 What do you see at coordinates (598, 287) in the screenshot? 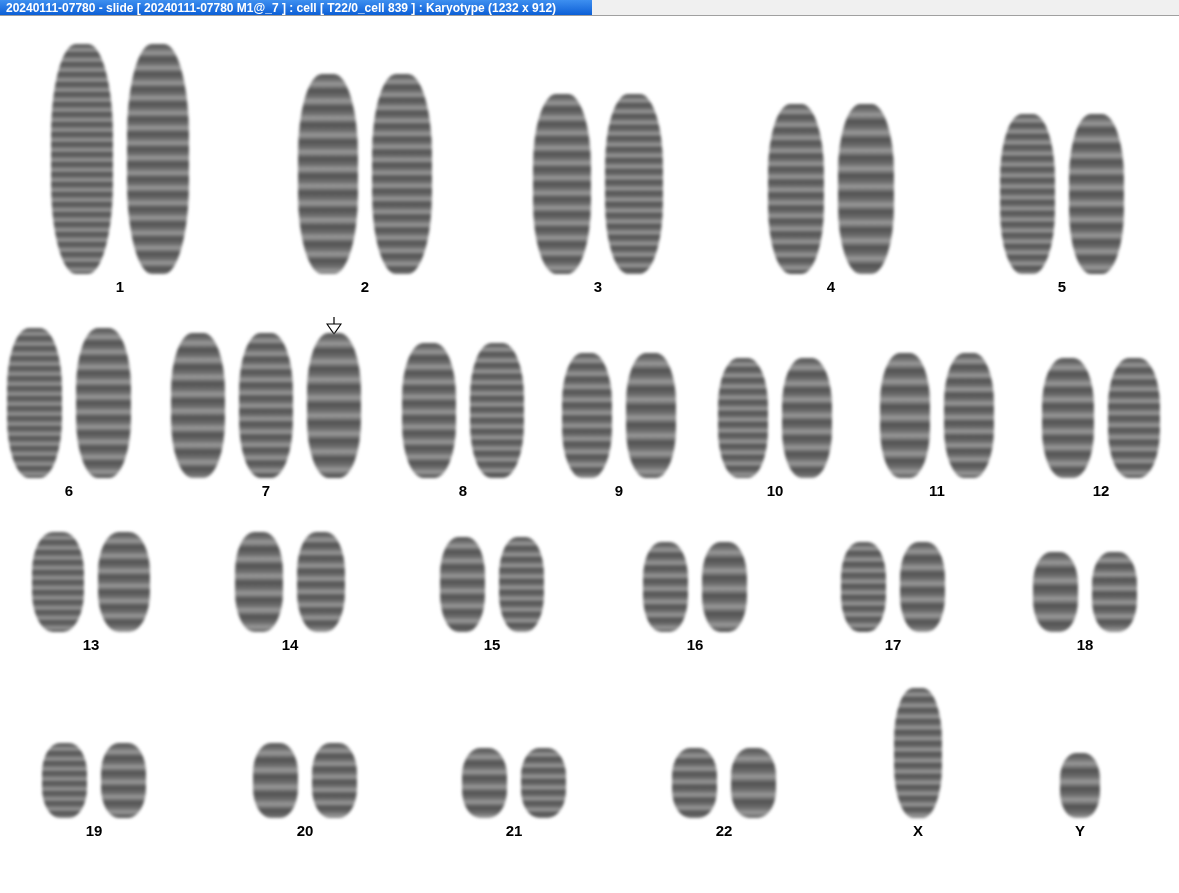
I see `chromosome-label: 3` at bounding box center [598, 287].